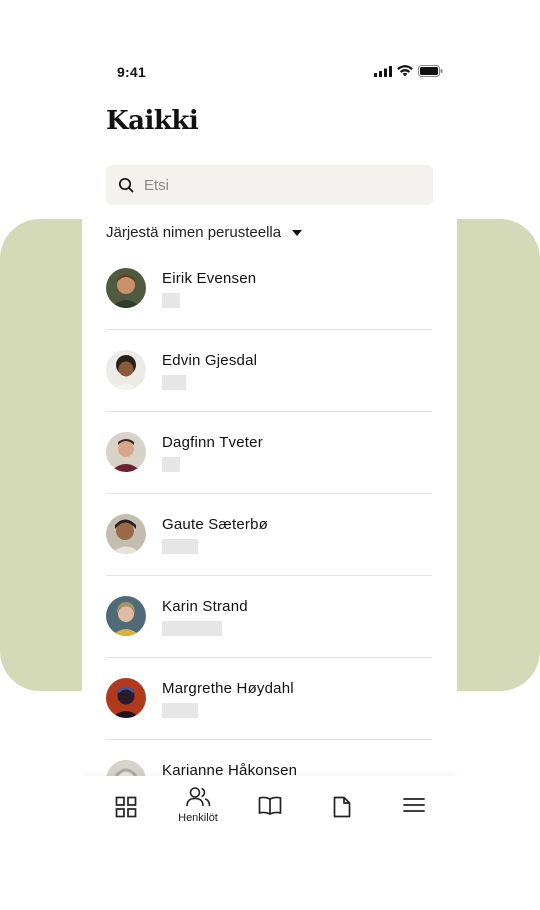 This screenshot has height=910, width=540. I want to click on book-icon, so click(270, 805).